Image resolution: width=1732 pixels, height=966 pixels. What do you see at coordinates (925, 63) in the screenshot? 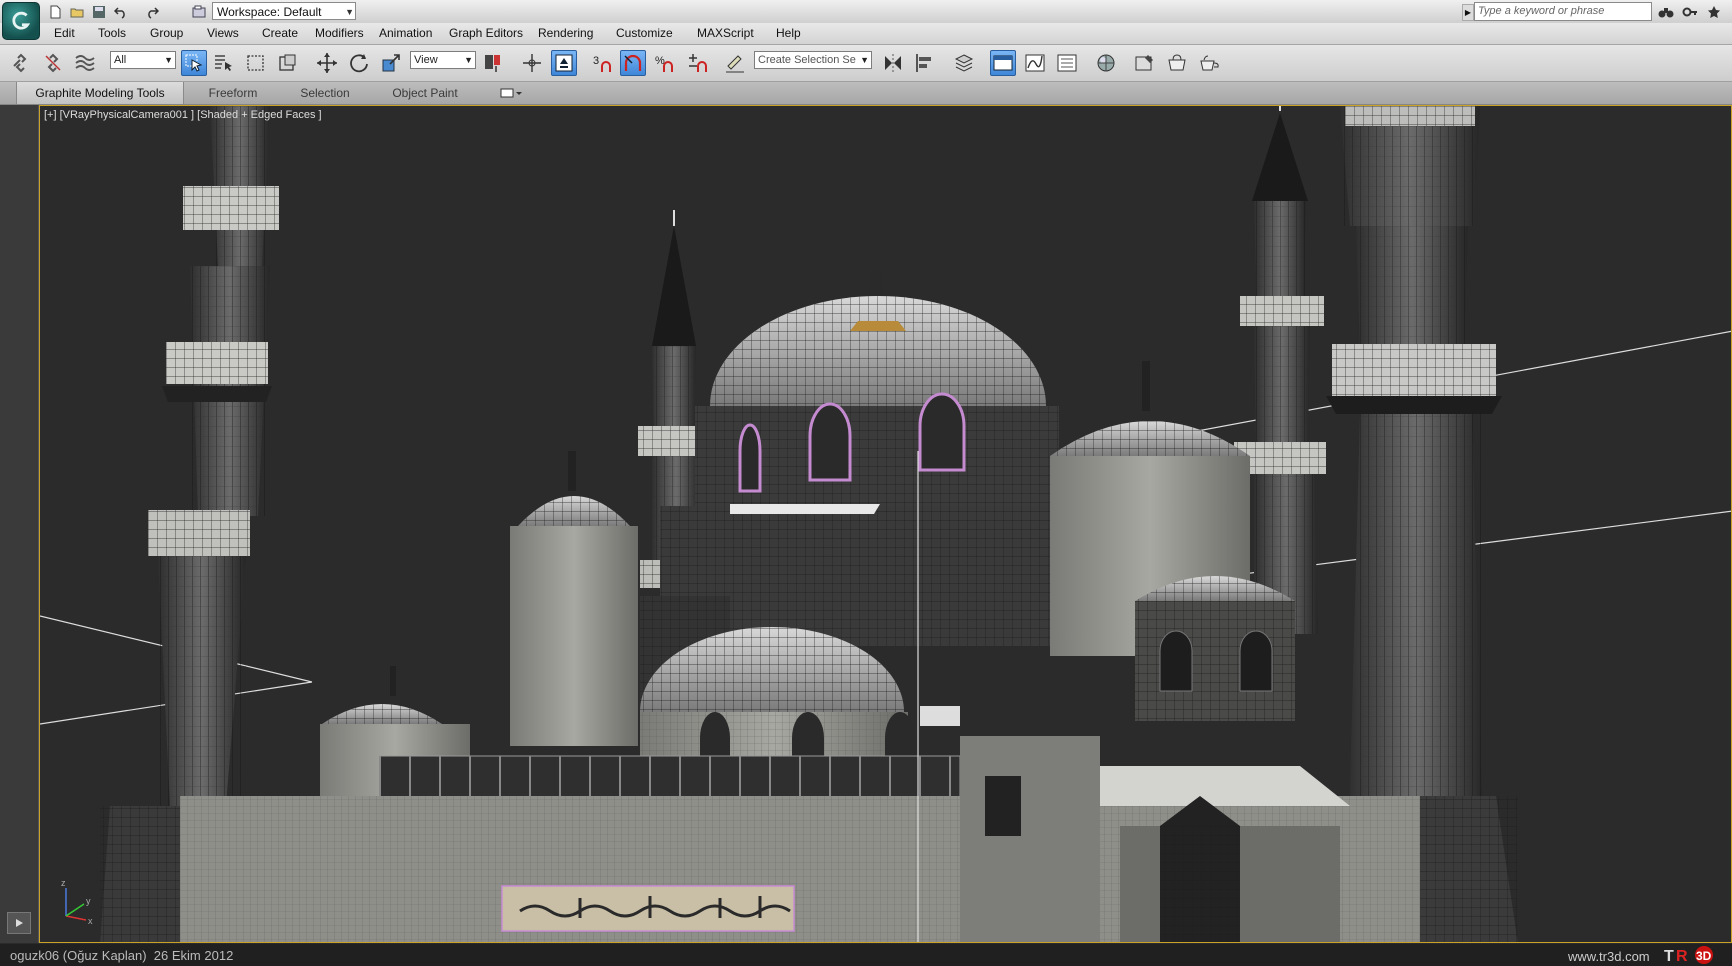
I see `align-icon` at bounding box center [925, 63].